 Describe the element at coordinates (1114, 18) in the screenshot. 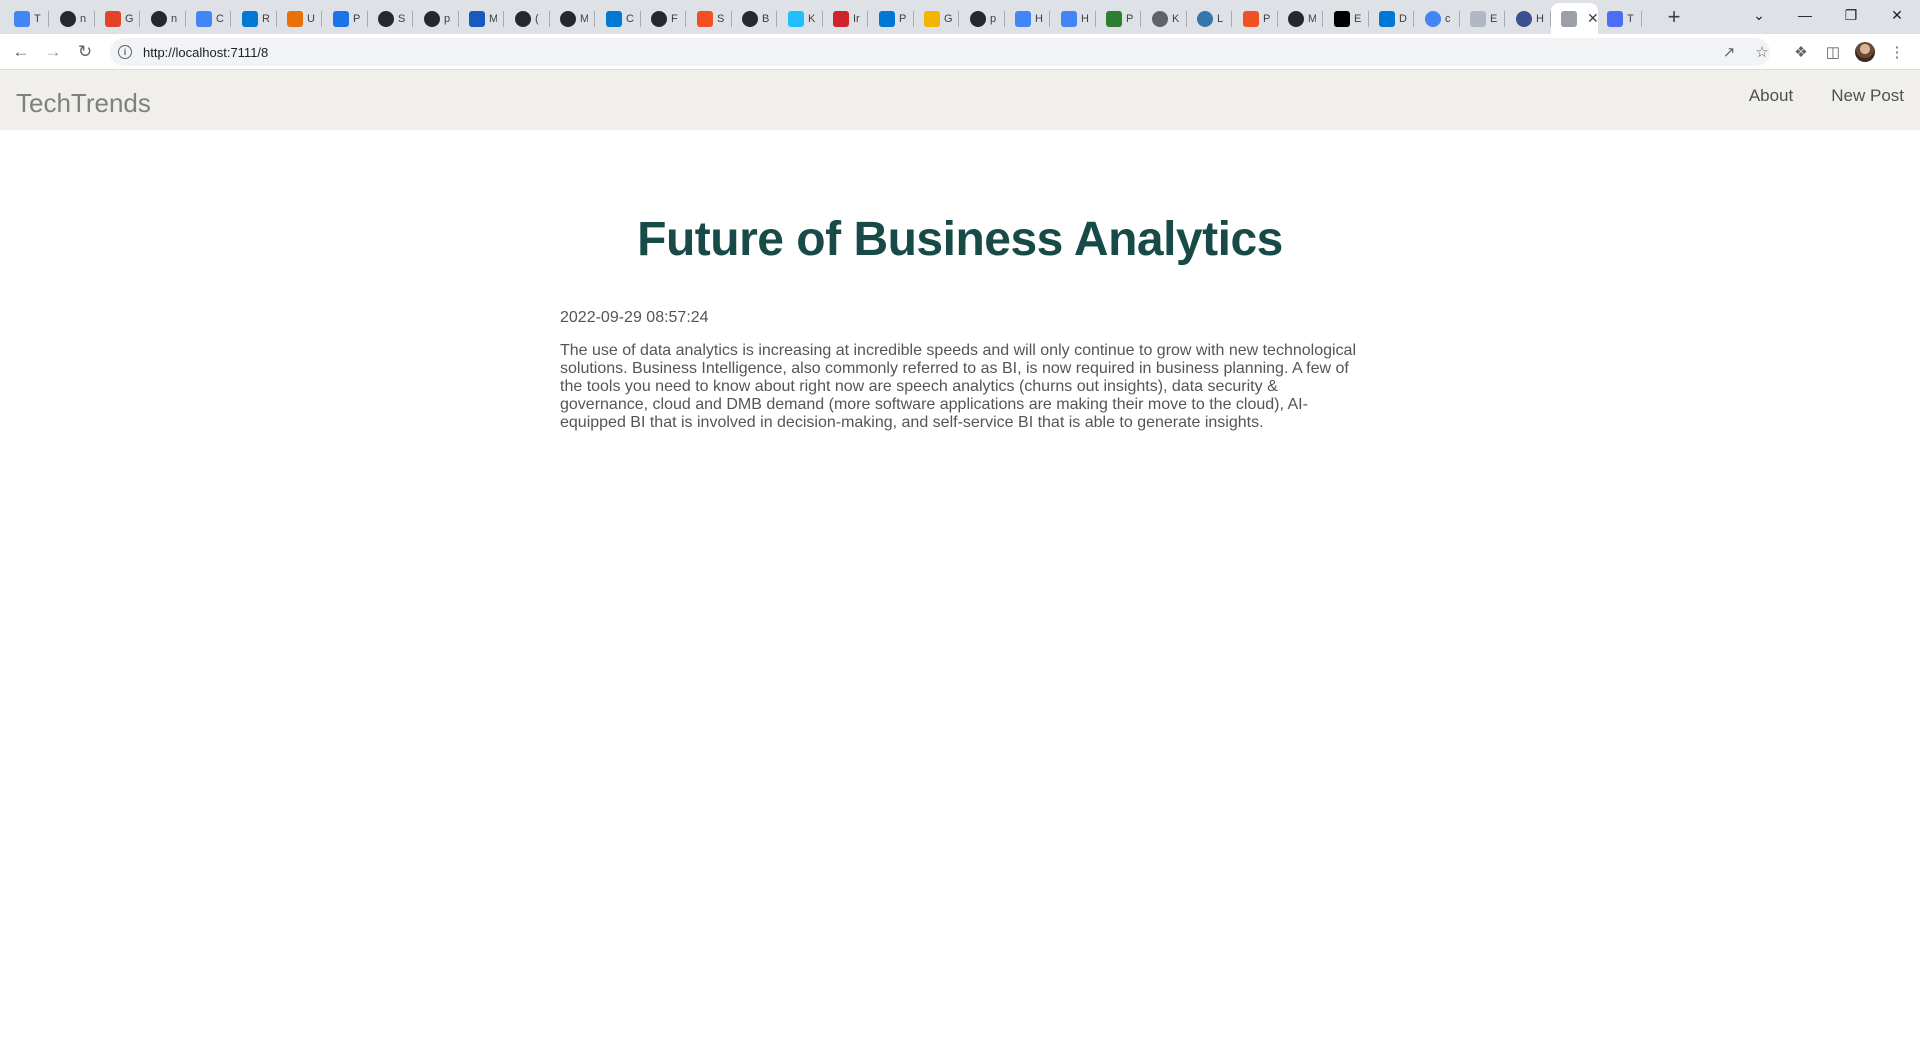

I see `w-icon` at that location.